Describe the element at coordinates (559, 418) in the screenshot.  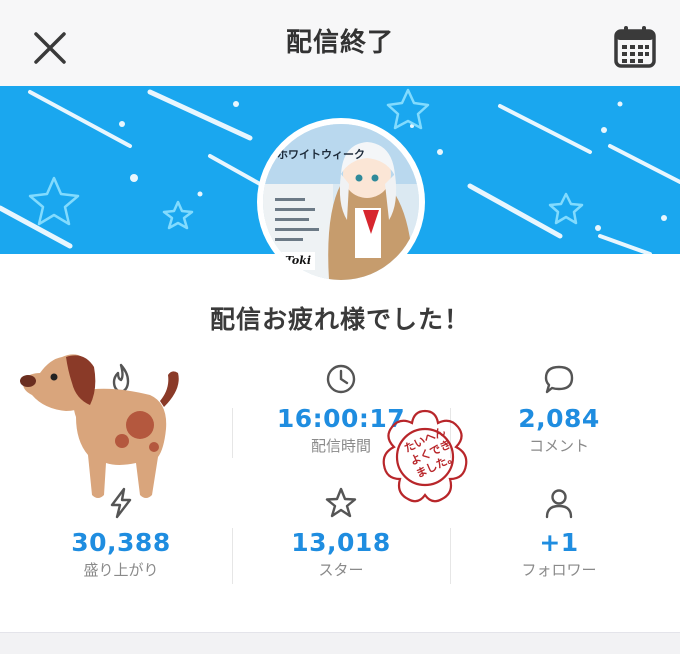
I see `stat-value: 2,084` at that location.